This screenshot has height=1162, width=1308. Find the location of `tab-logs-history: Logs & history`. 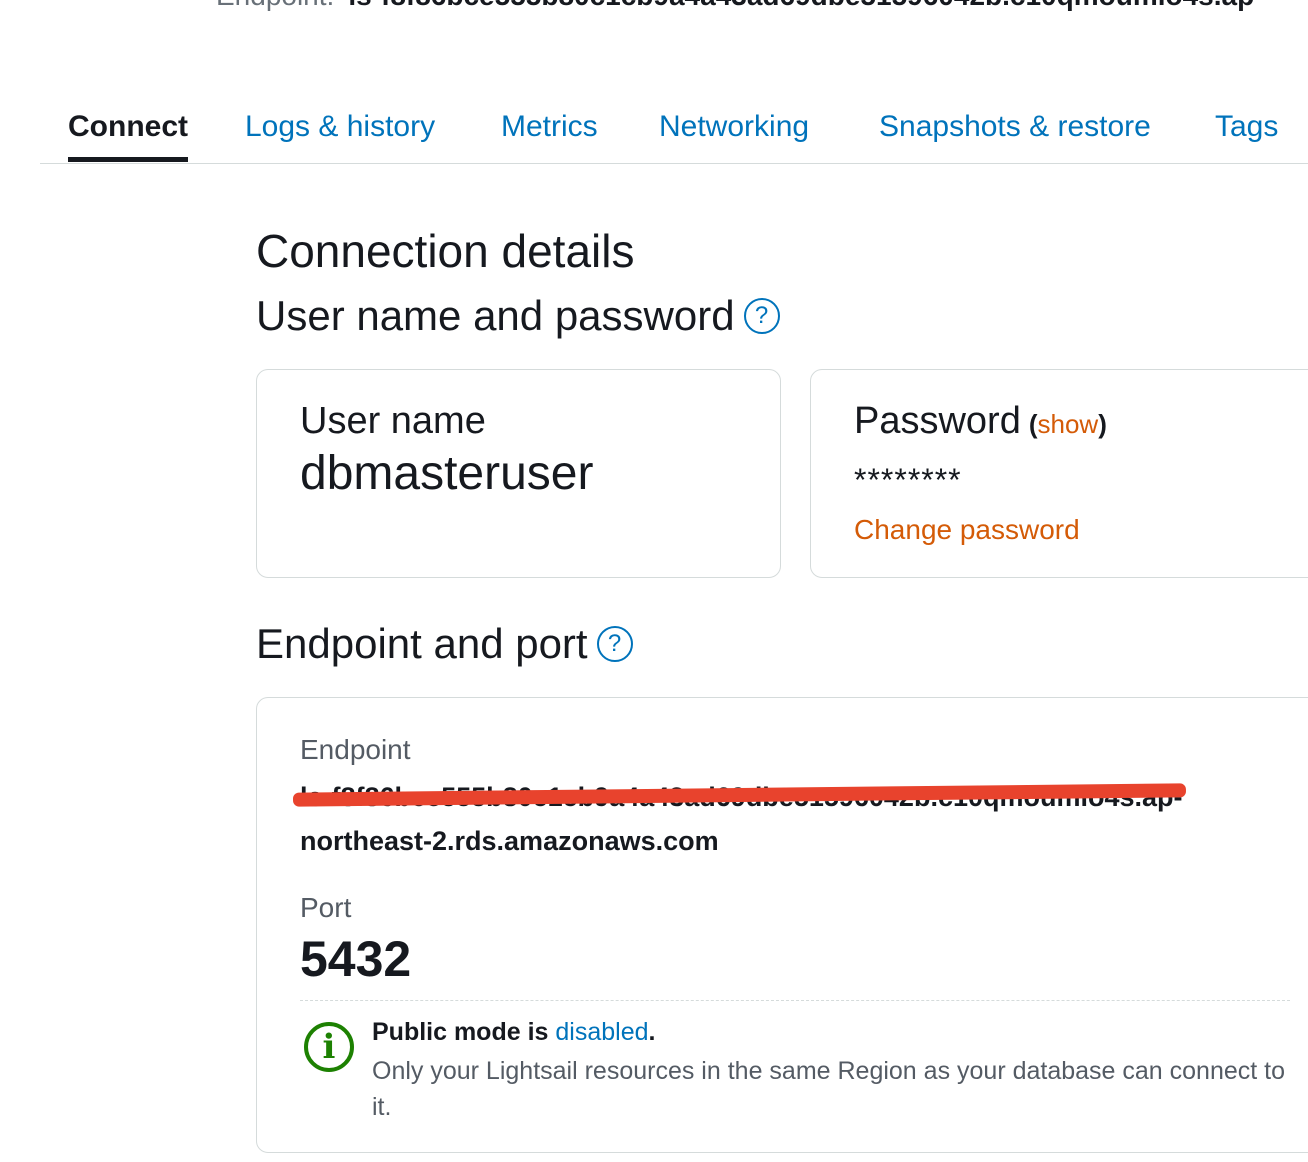

tab-logs-history: Logs & history is located at coordinates (340, 127).